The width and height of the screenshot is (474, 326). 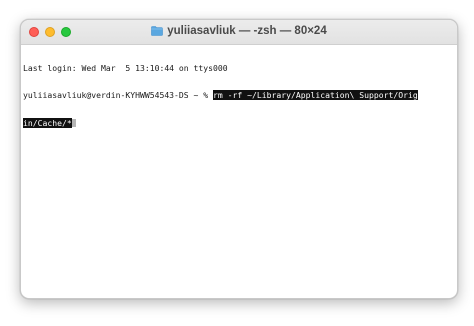 I want to click on title-bar: yuliiasavliuk — -zsh — 80×24, so click(x=239, y=32).